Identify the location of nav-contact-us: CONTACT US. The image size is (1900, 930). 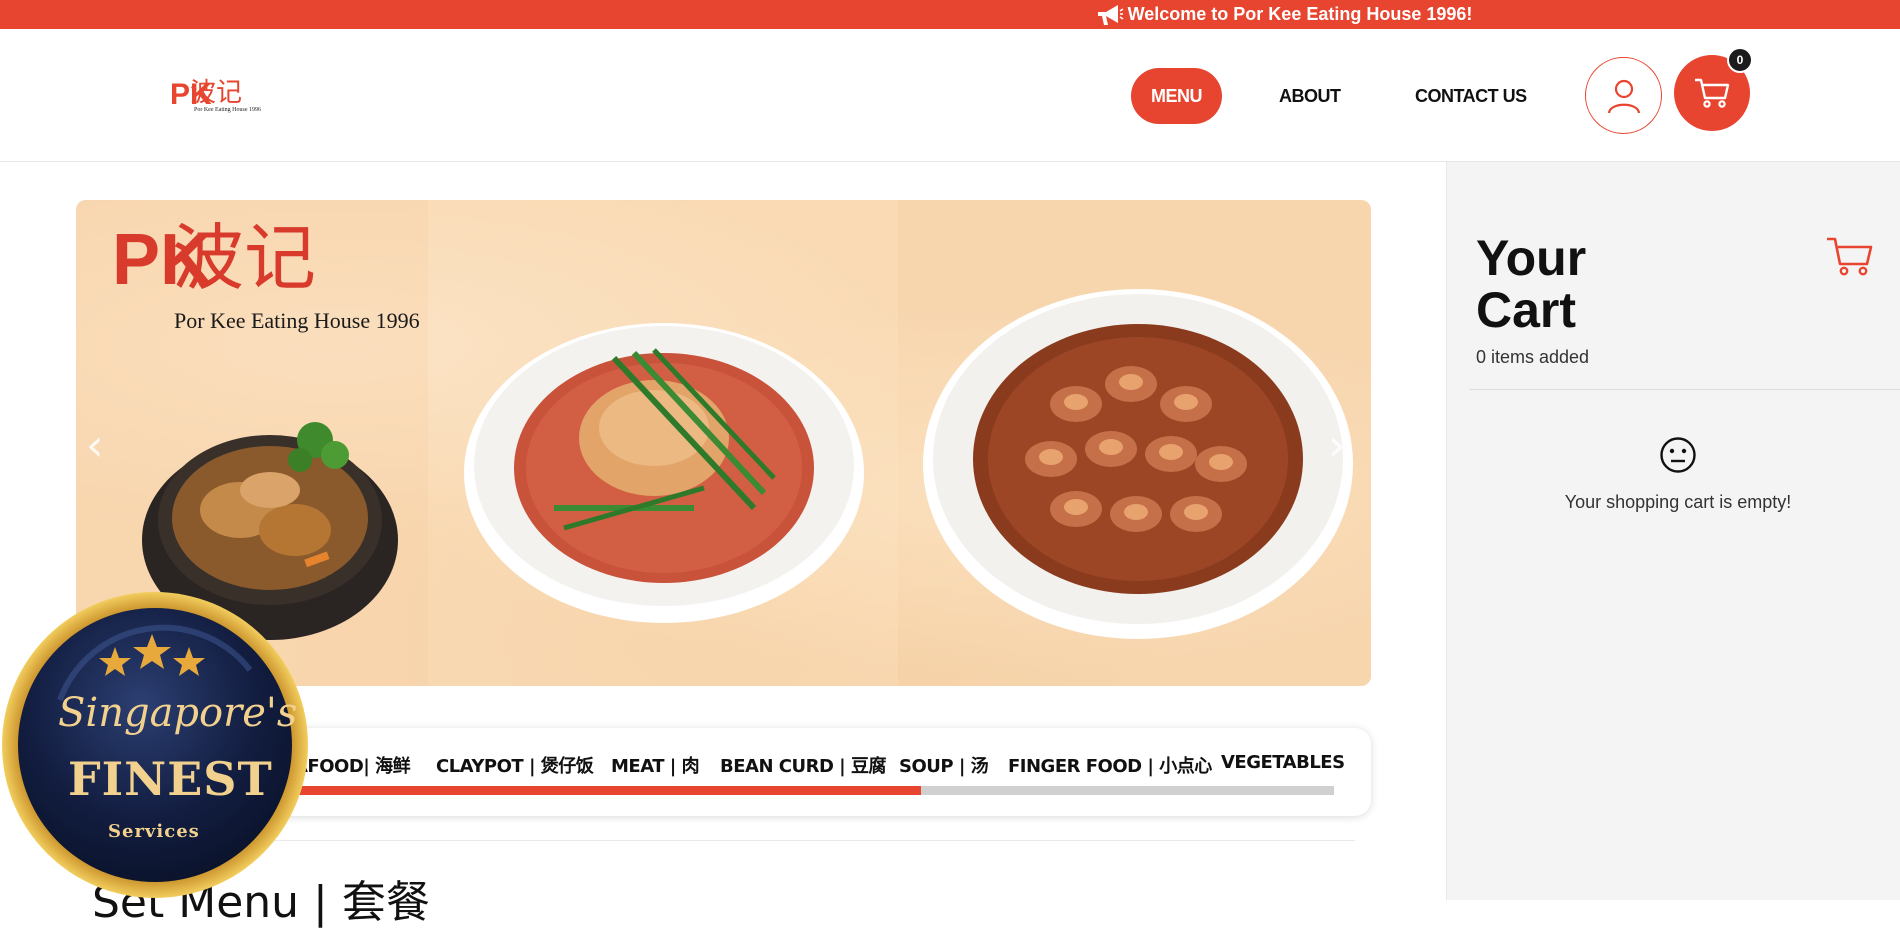
(1471, 96).